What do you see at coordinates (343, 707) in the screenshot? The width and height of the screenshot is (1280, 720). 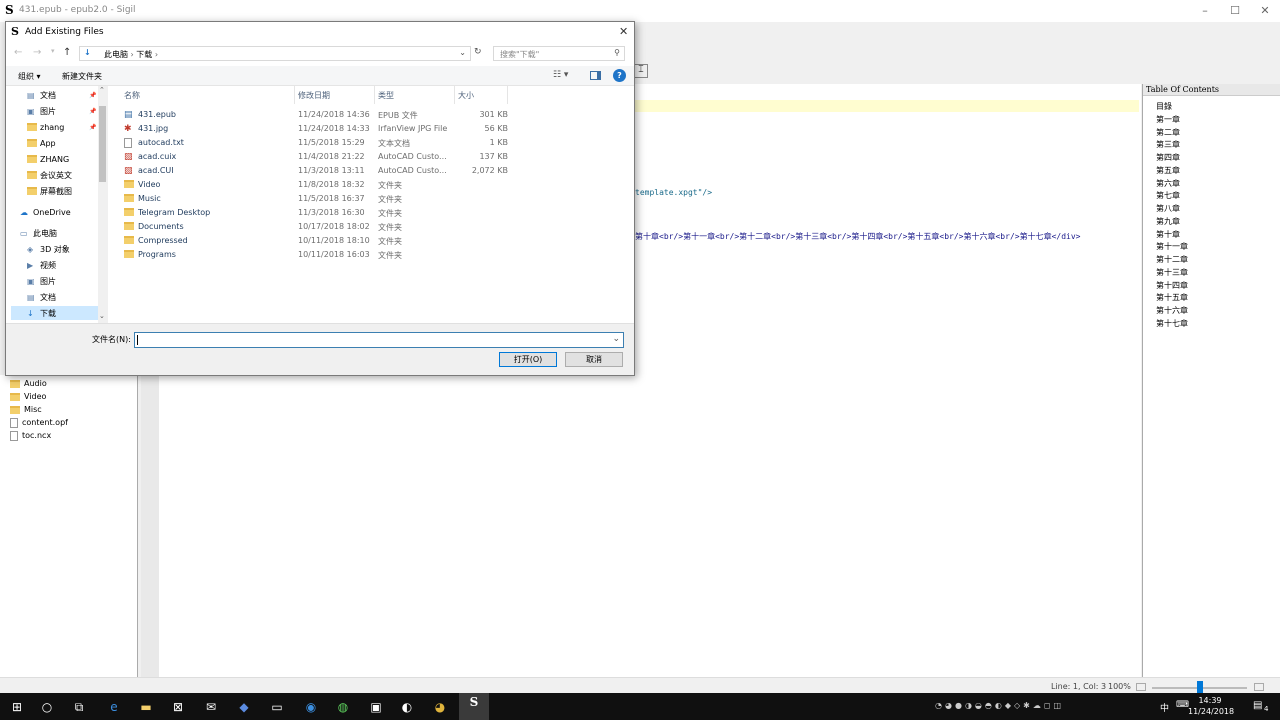 I see `wechat-icon: ◍` at bounding box center [343, 707].